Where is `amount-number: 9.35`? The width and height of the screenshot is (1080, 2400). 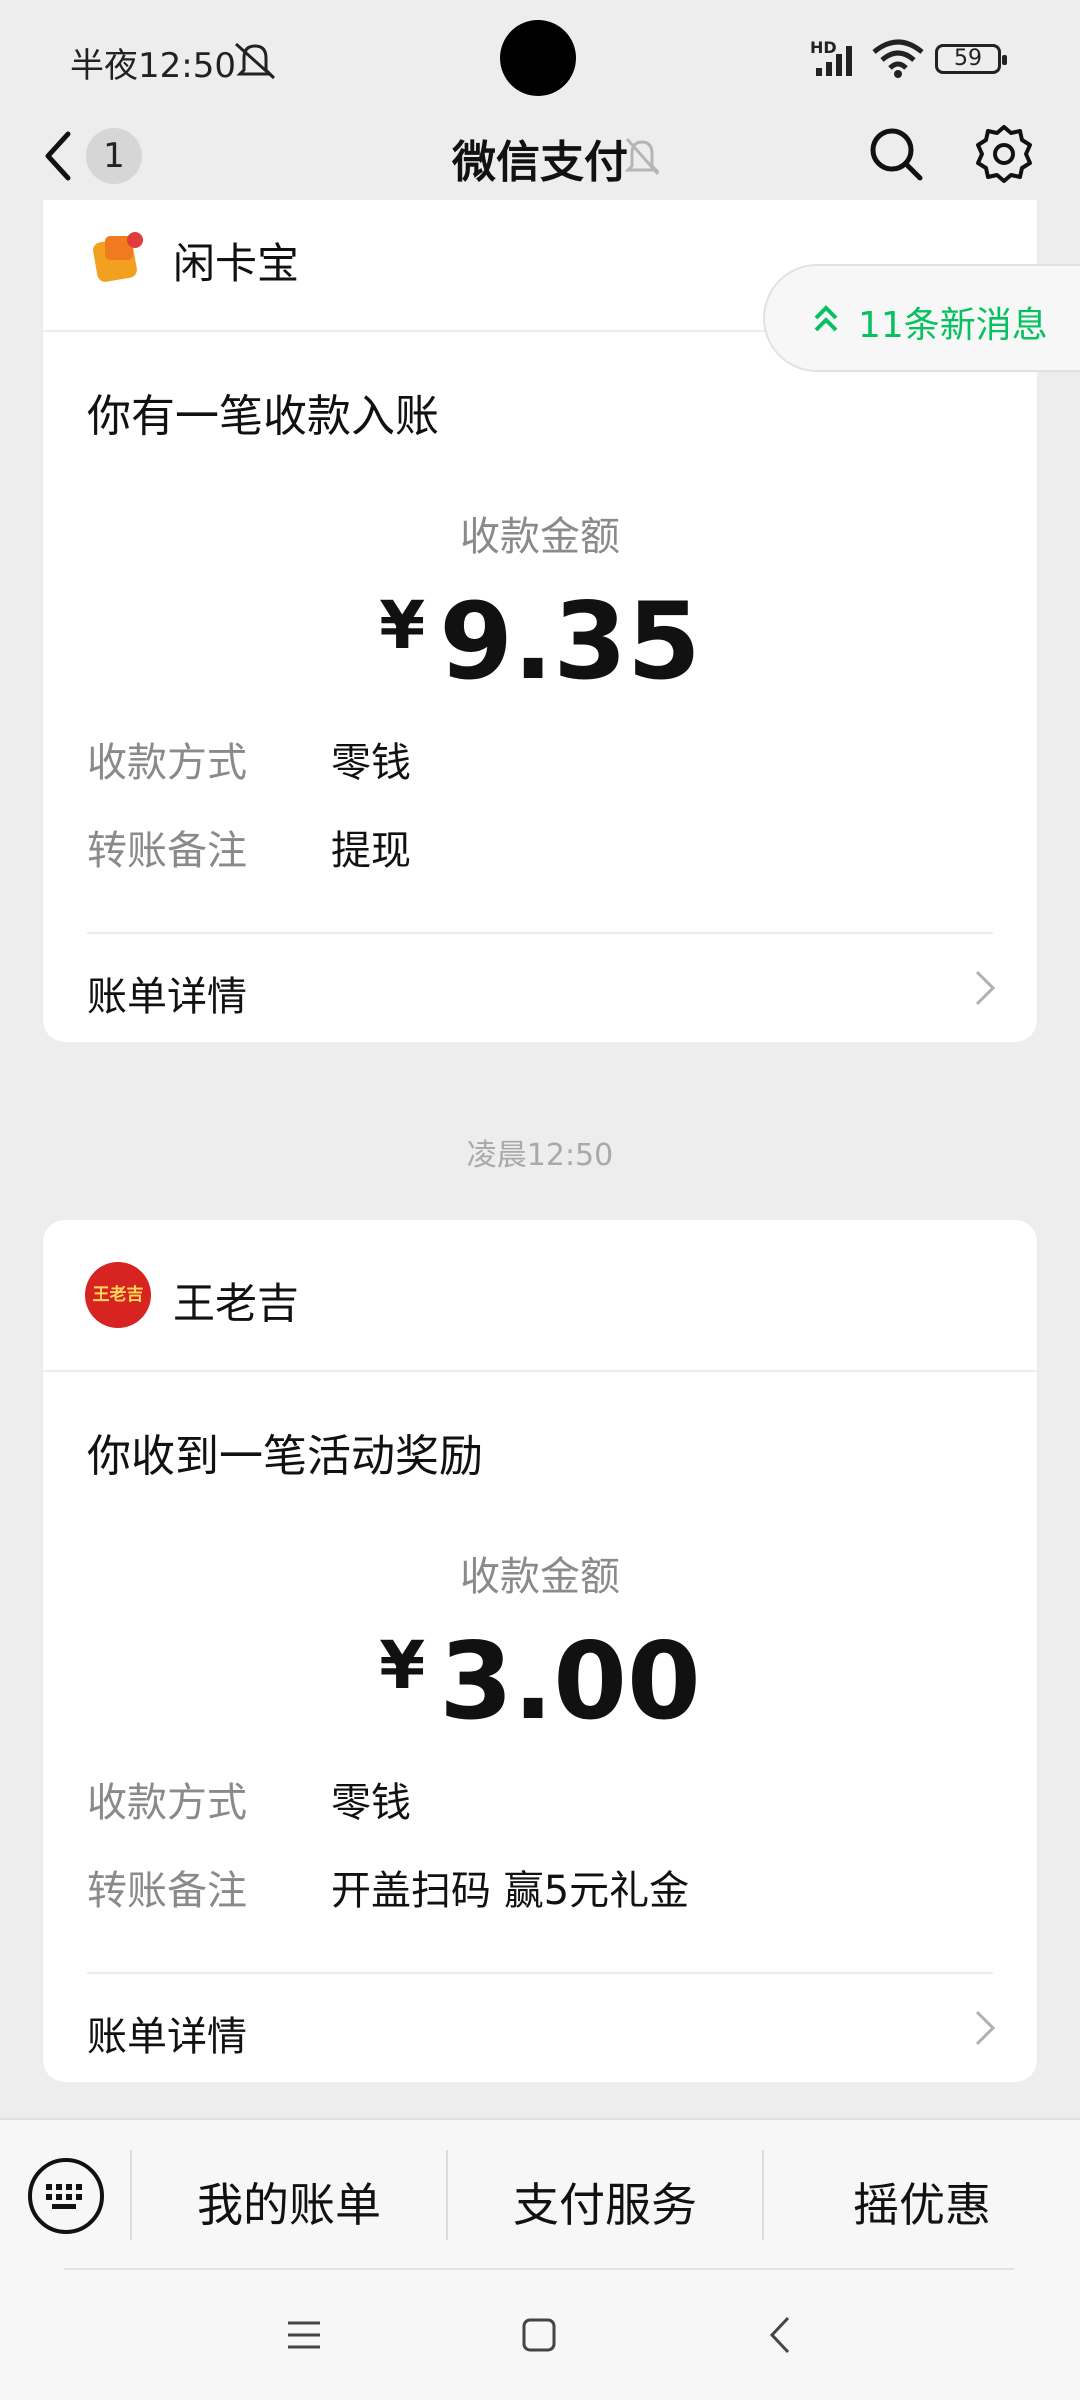
amount-number: 9.35 is located at coordinates (570, 641).